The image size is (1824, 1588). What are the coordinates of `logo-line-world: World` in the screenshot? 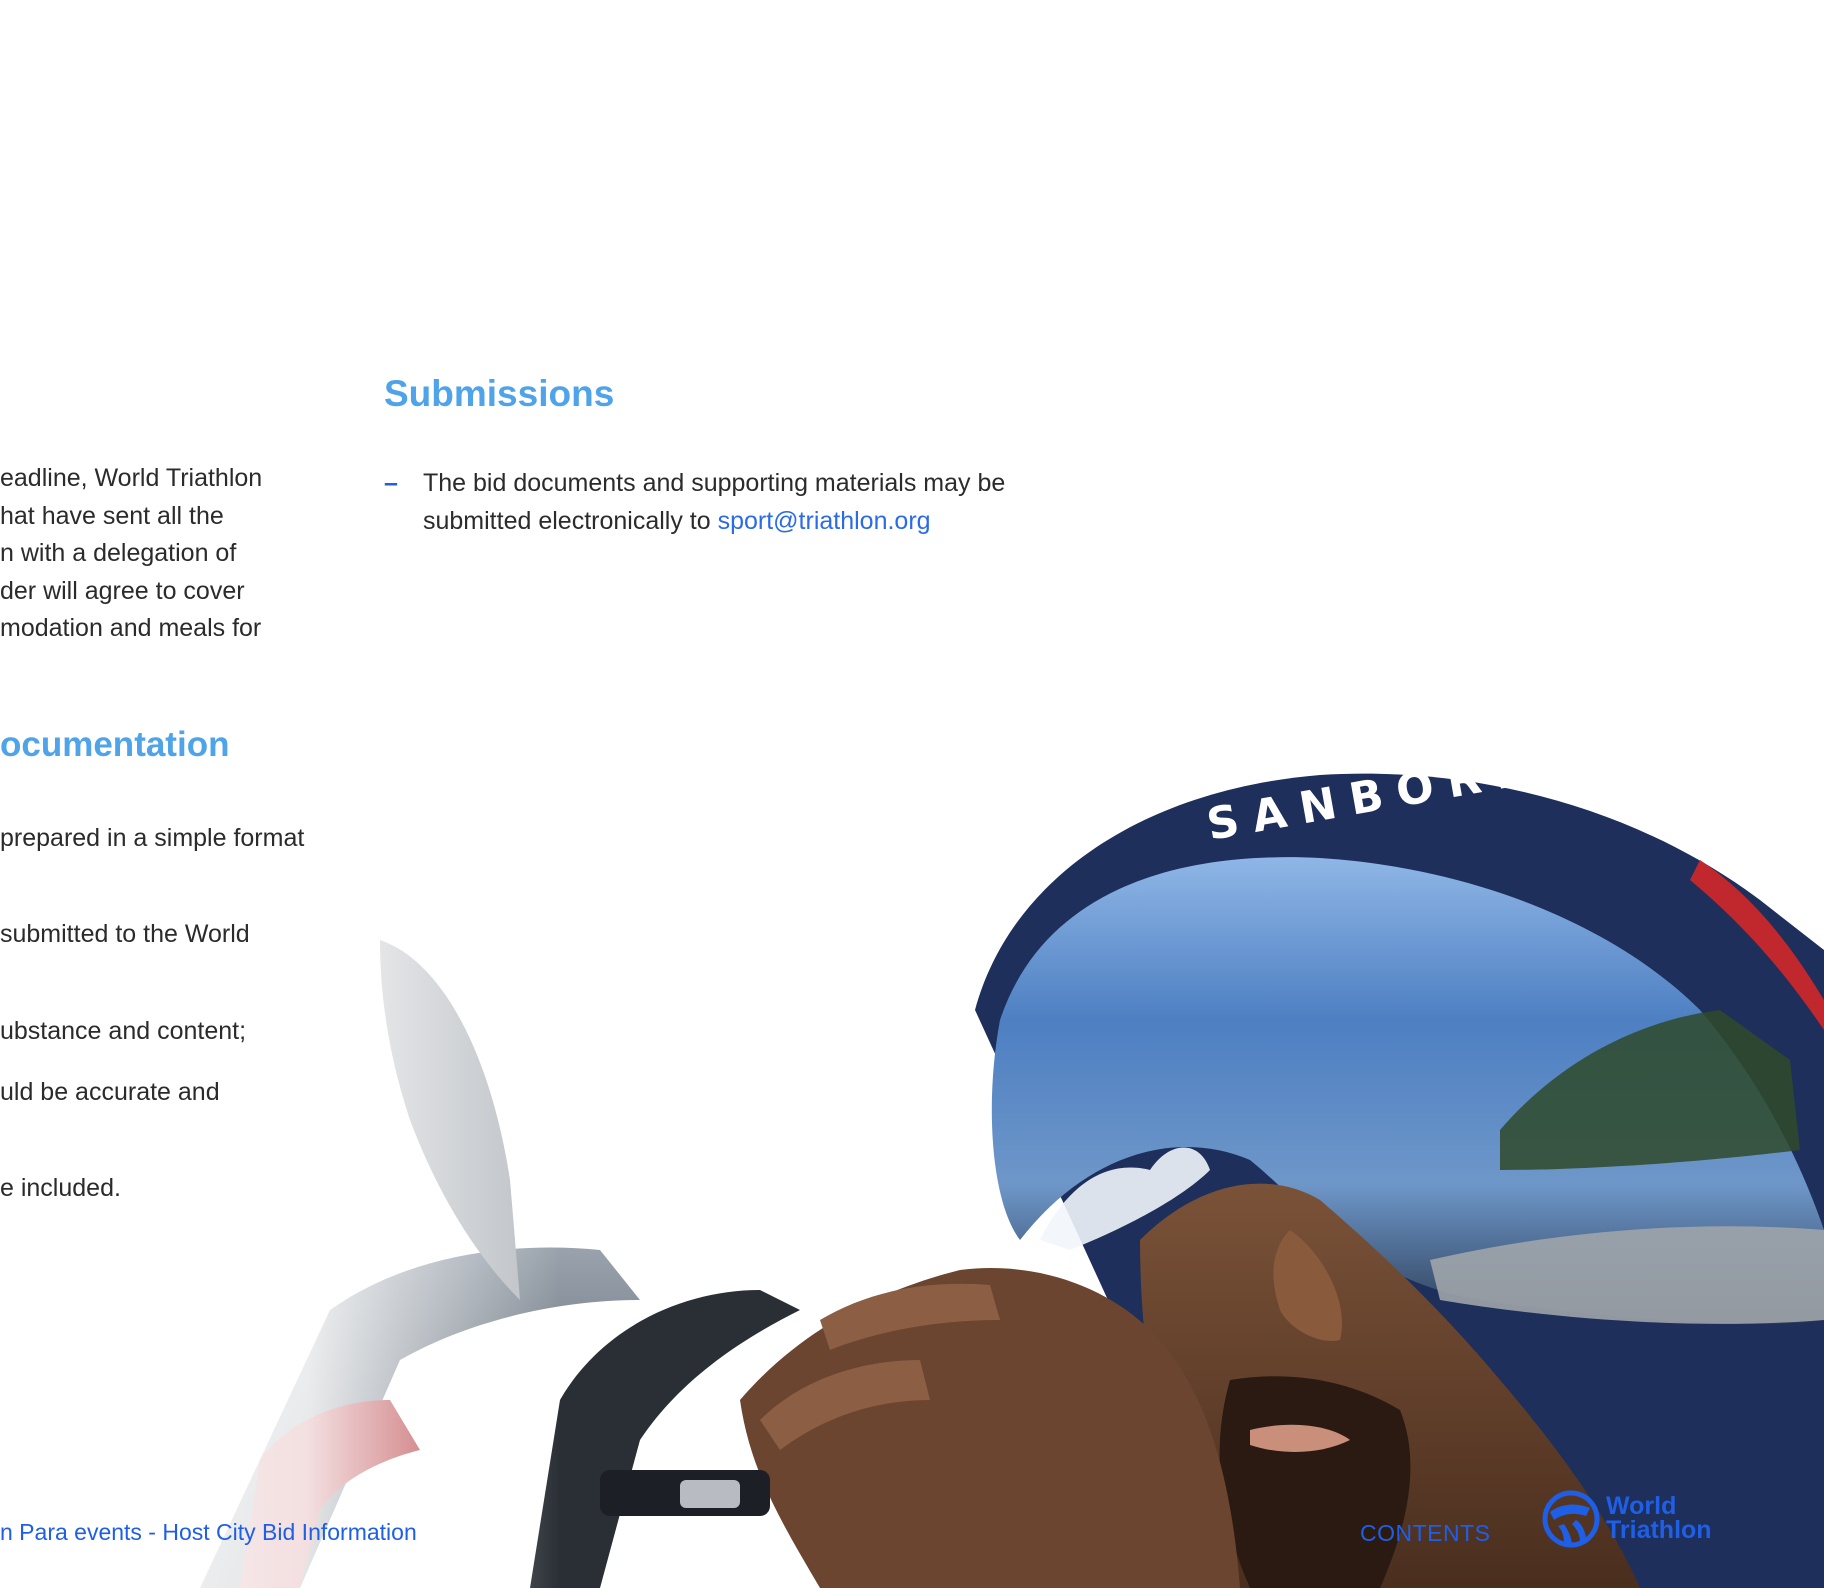 It's located at (1641, 1506).